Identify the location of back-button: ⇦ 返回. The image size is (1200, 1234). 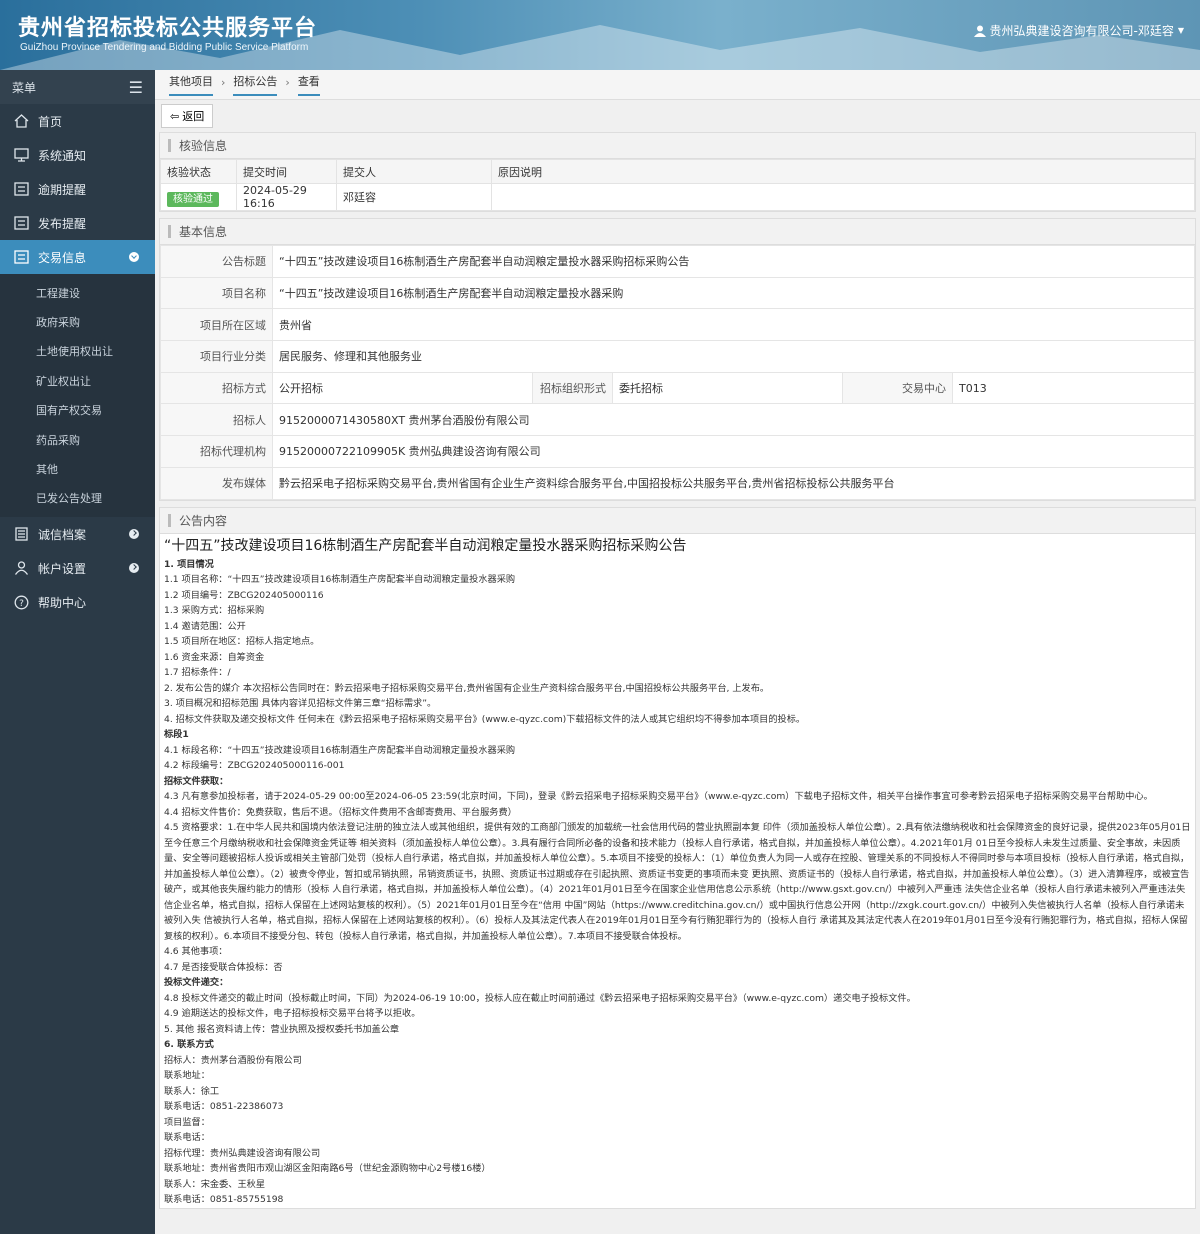
(187, 116).